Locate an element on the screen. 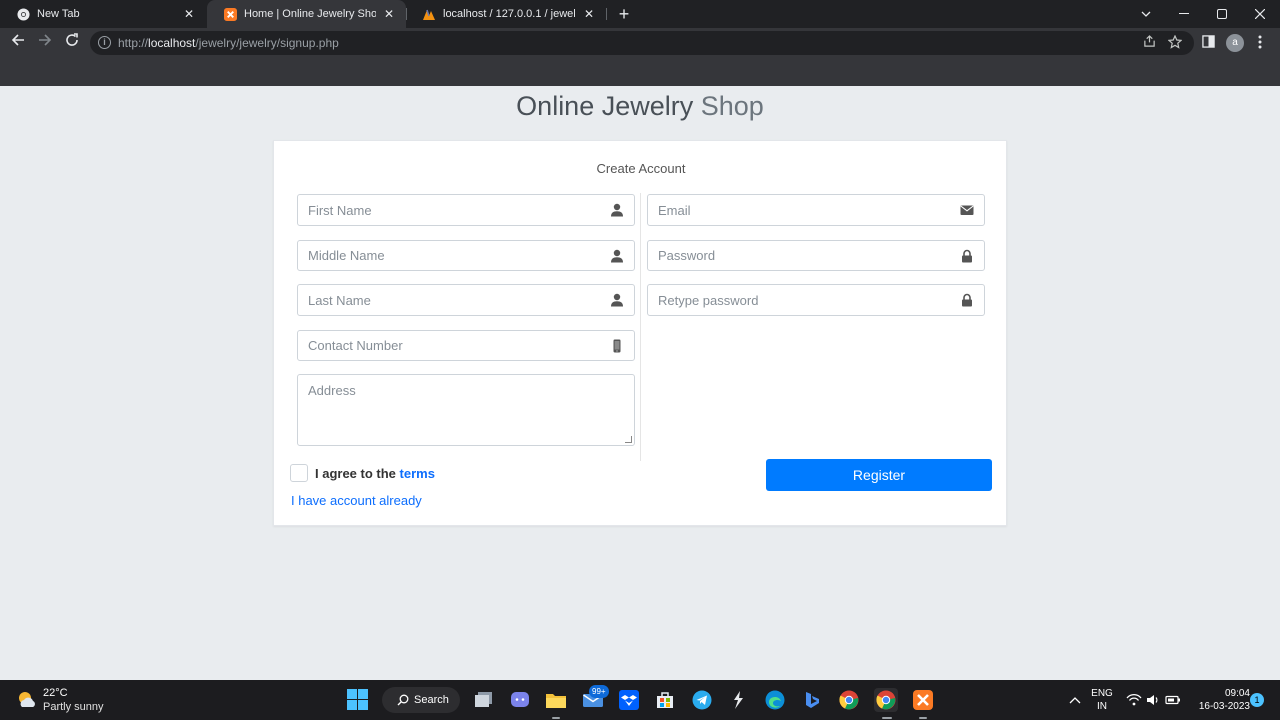 This screenshot has width=1280, height=720. agree-terms-label: I agree to the terms is located at coordinates (375, 473).